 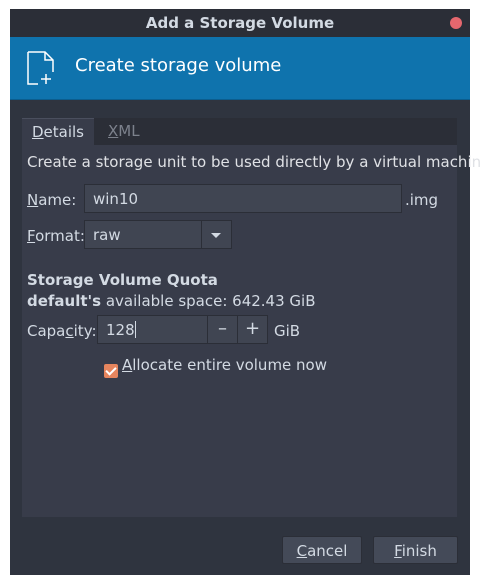 What do you see at coordinates (322, 550) in the screenshot?
I see `cancel-button: Cancel` at bounding box center [322, 550].